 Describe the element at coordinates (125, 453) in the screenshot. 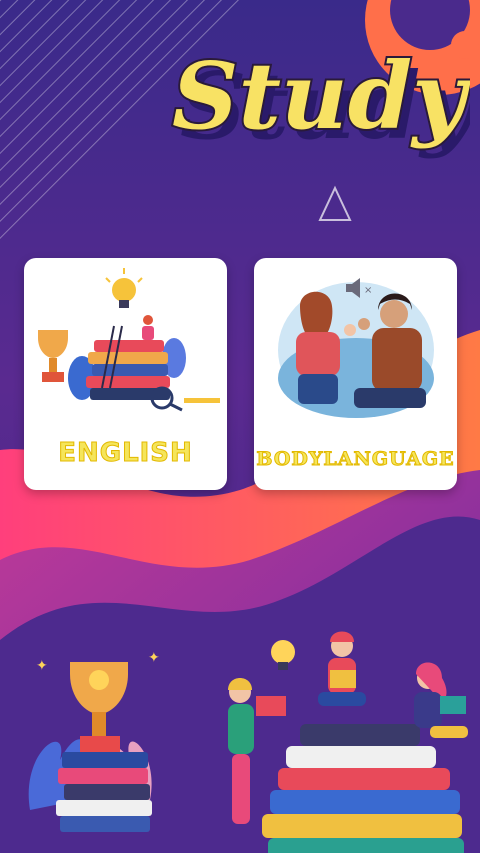

I see `english-card-label: ENGLISH` at that location.